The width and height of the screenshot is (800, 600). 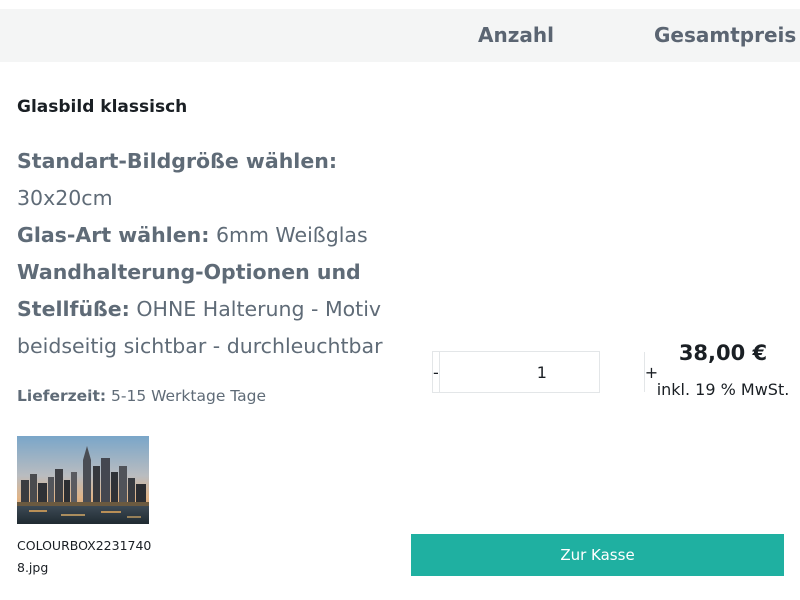 What do you see at coordinates (65, 198) in the screenshot?
I see `option-value-size: 30x20cm` at bounding box center [65, 198].